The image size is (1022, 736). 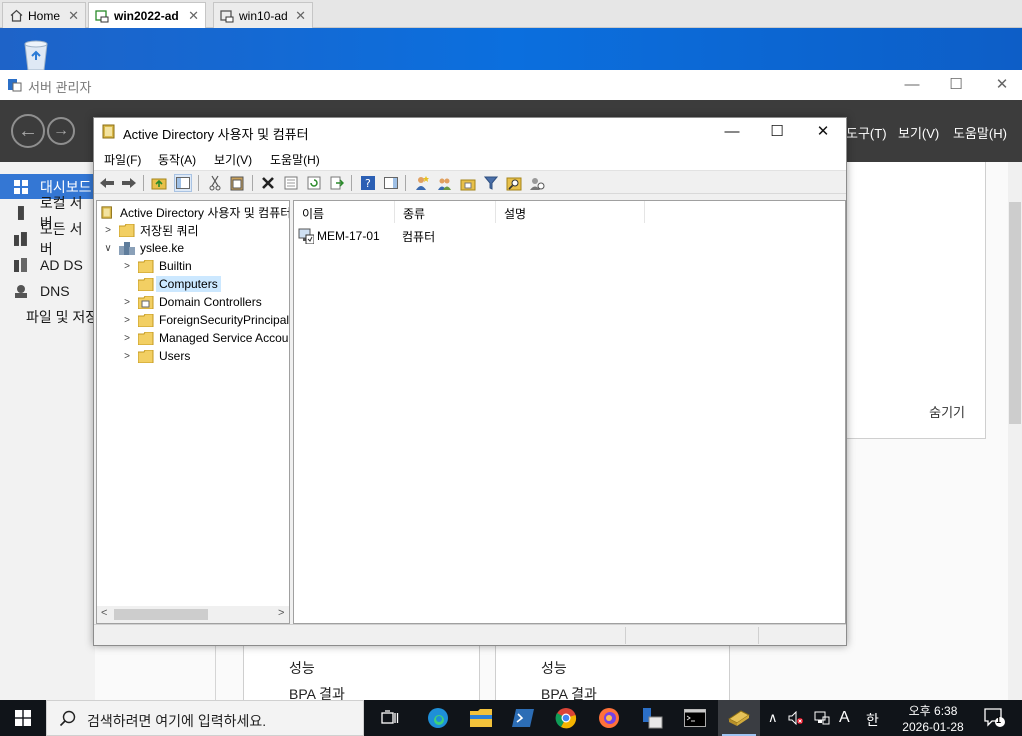 I want to click on column-header-type: 종류, so click(x=445, y=212).